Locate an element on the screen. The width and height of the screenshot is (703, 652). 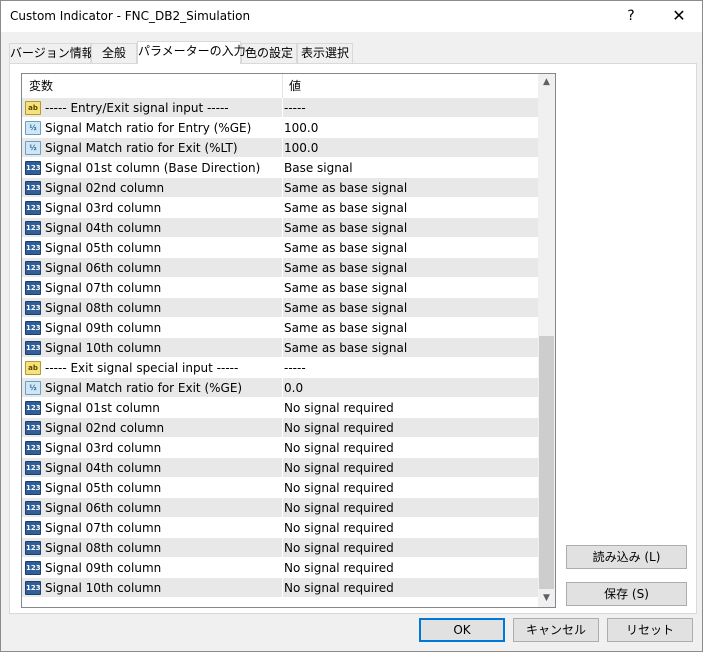
scroll-thumb is located at coordinates (546, 462).